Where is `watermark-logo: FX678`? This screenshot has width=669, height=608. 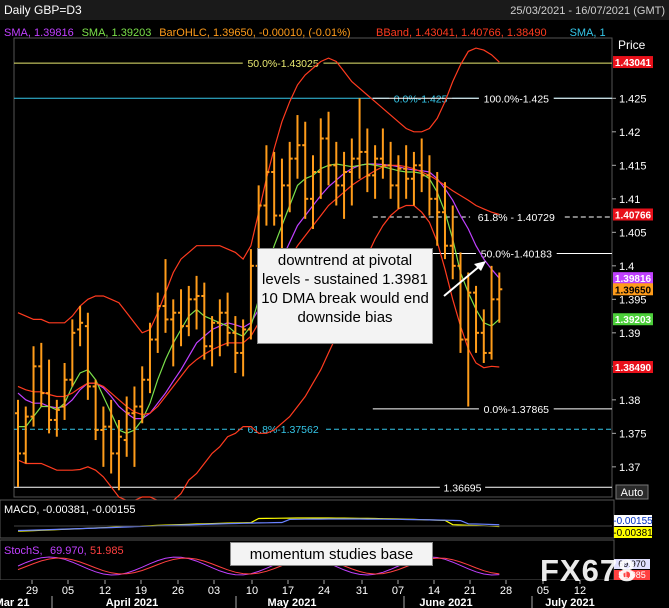 watermark-logo: FX678 is located at coordinates (588, 570).